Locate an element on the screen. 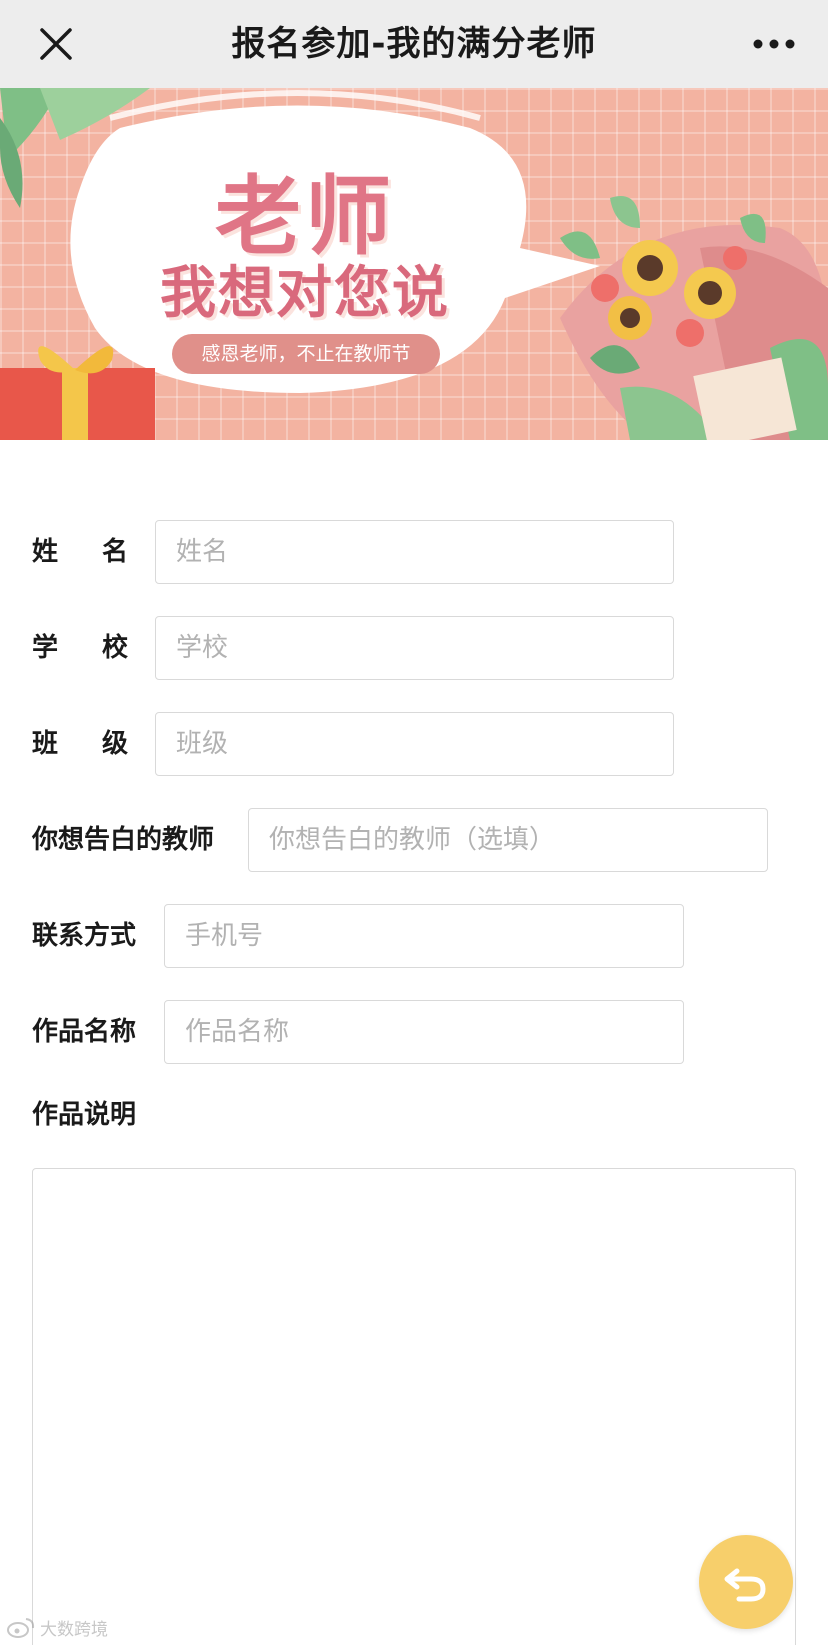 The height and width of the screenshot is (1645, 828). close-icon is located at coordinates (56, 44).